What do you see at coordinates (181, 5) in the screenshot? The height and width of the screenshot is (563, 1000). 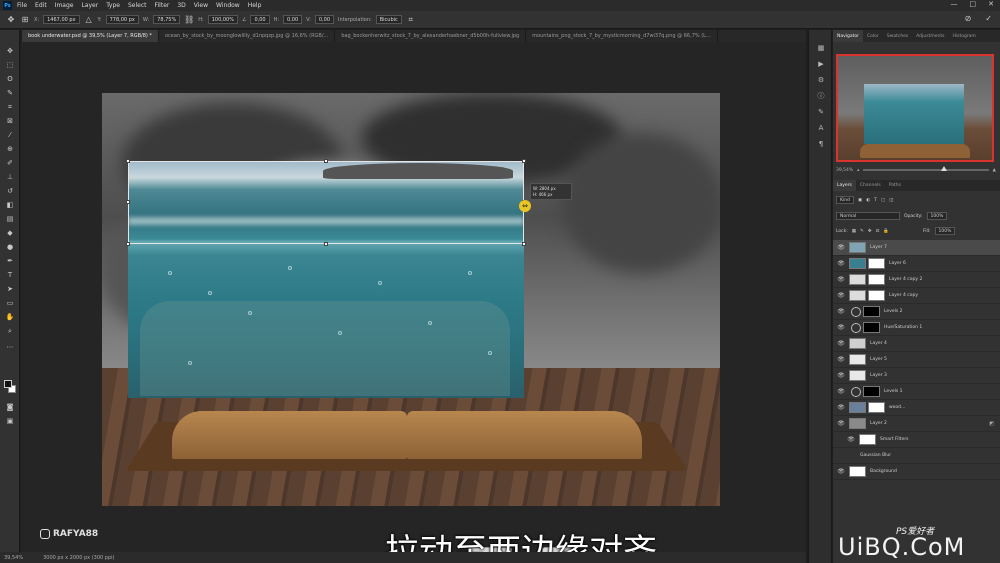 I see `menu-3d: 3D` at bounding box center [181, 5].